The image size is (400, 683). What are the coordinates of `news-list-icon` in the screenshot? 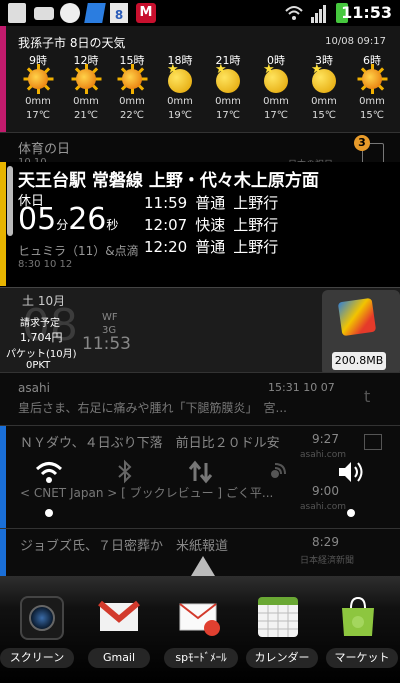 It's located at (373, 442).